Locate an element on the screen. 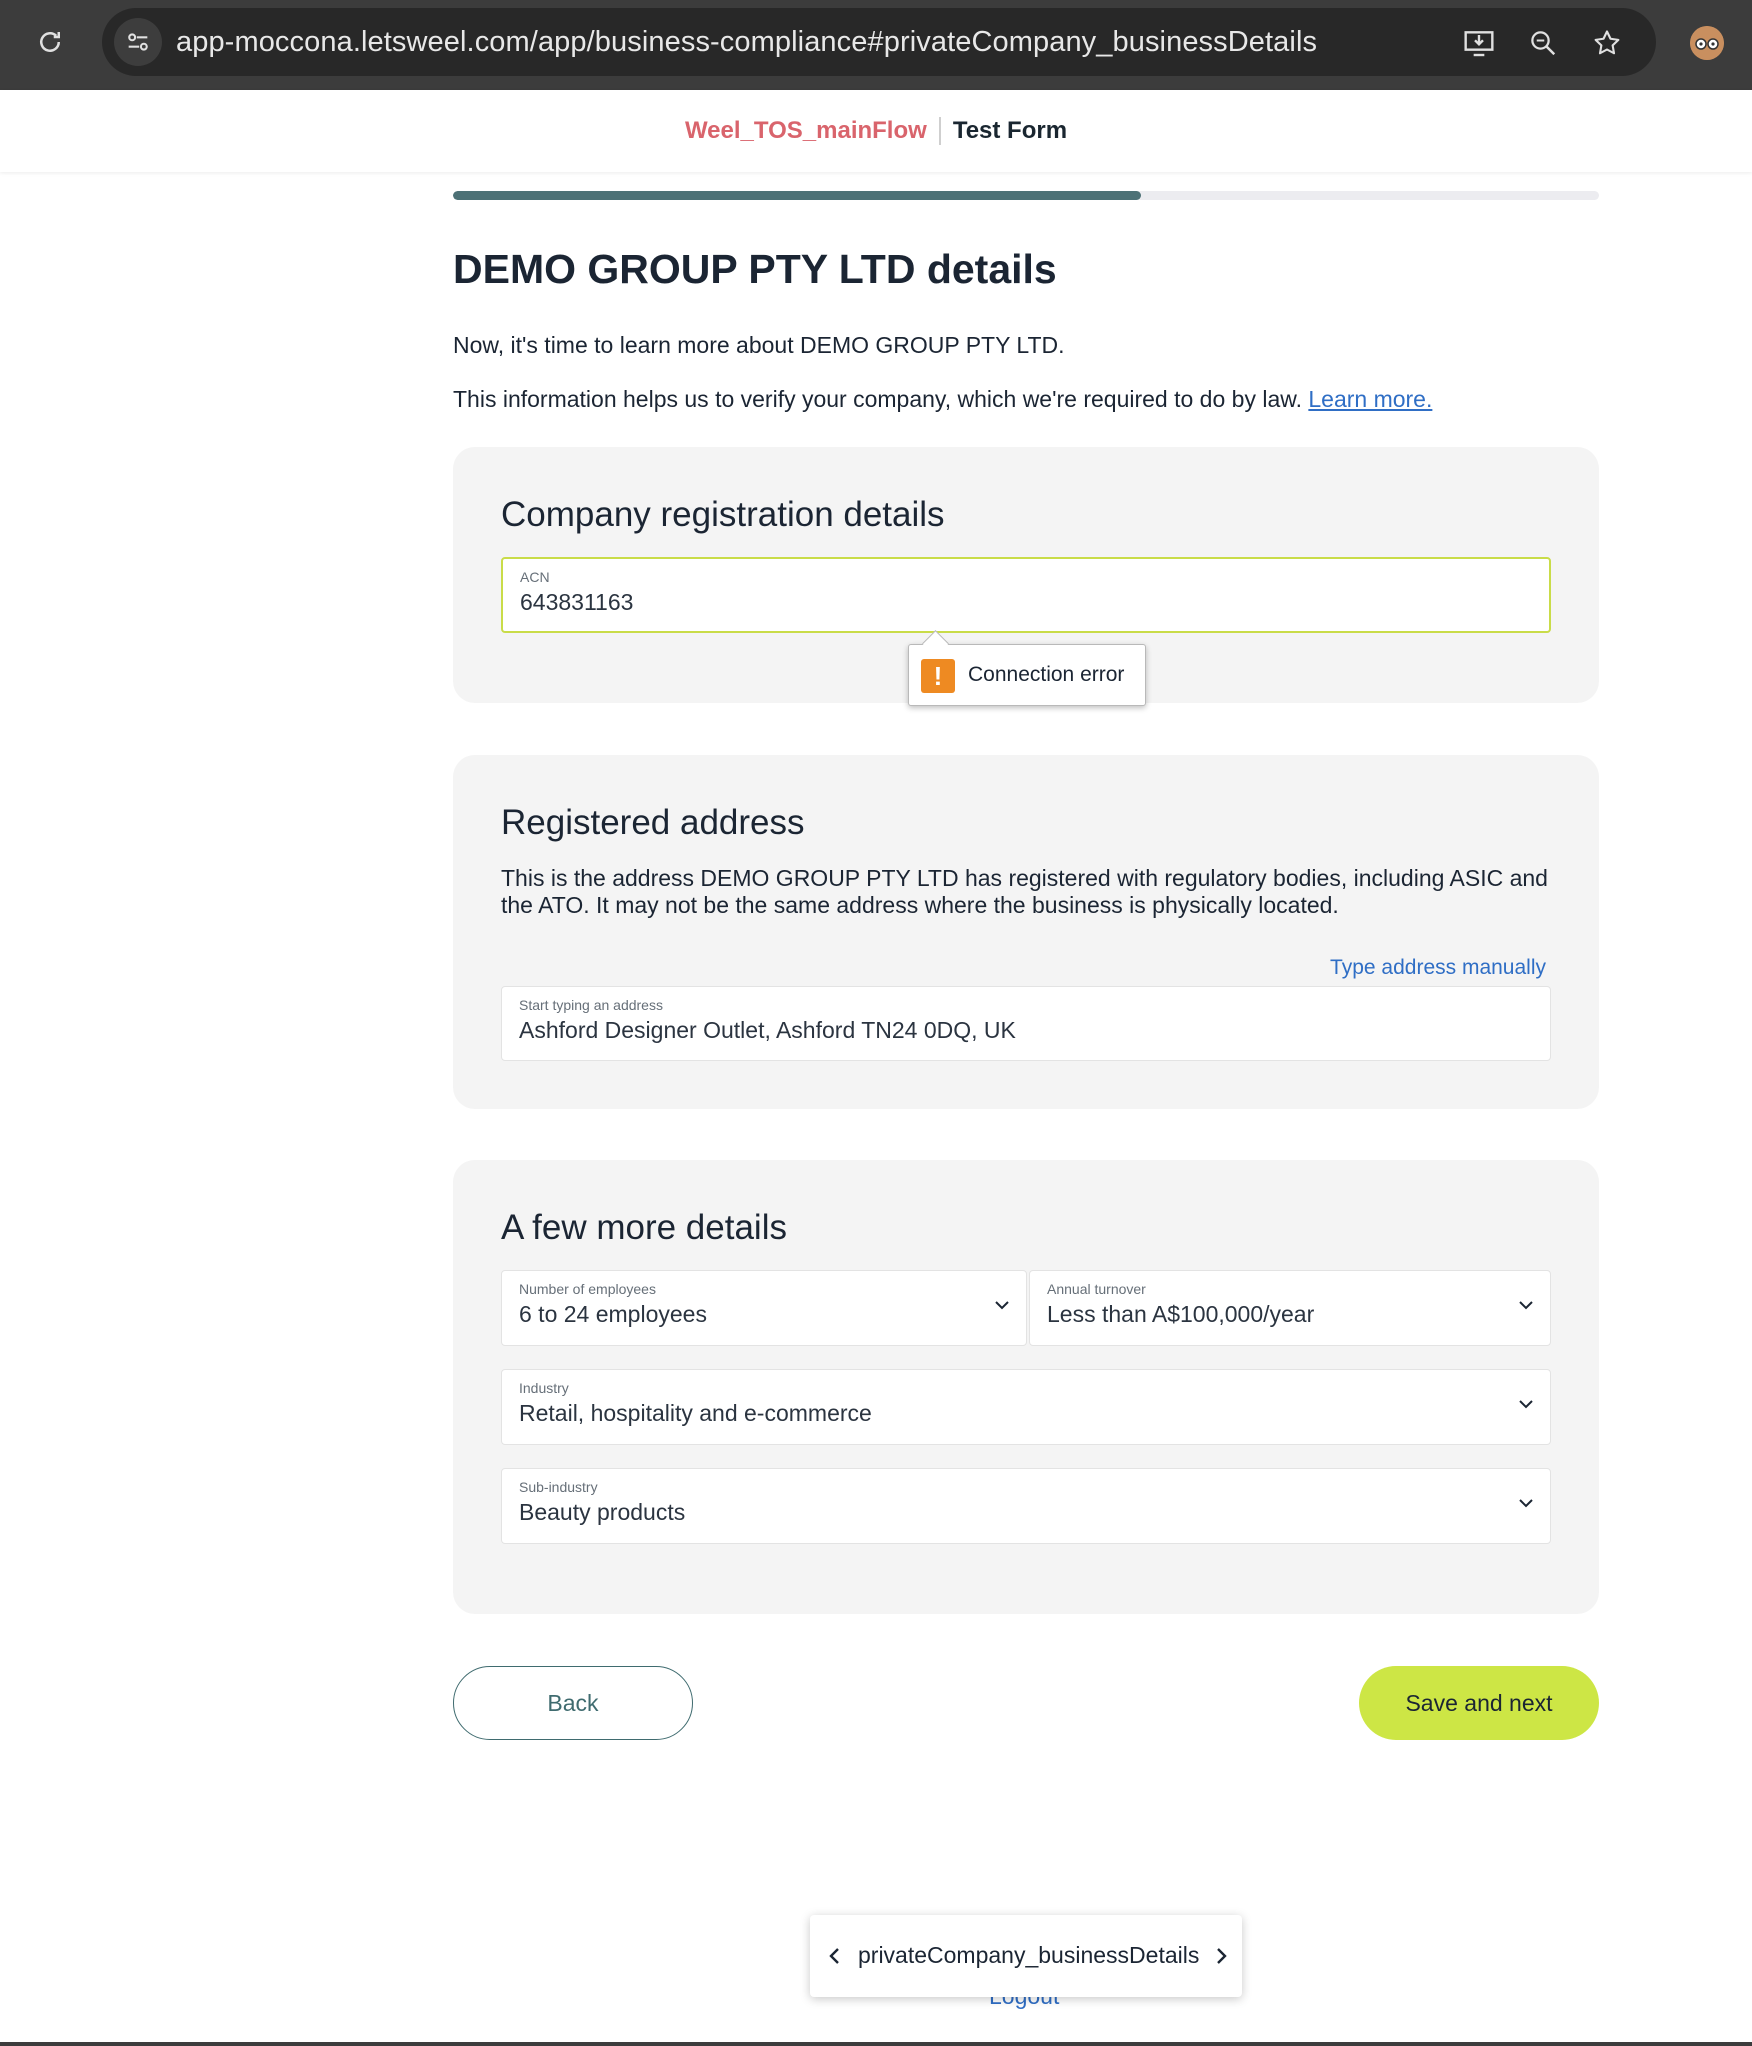 This screenshot has width=1752, height=2046. step-name: privateCompany_businessDetails is located at coordinates (1029, 1955).